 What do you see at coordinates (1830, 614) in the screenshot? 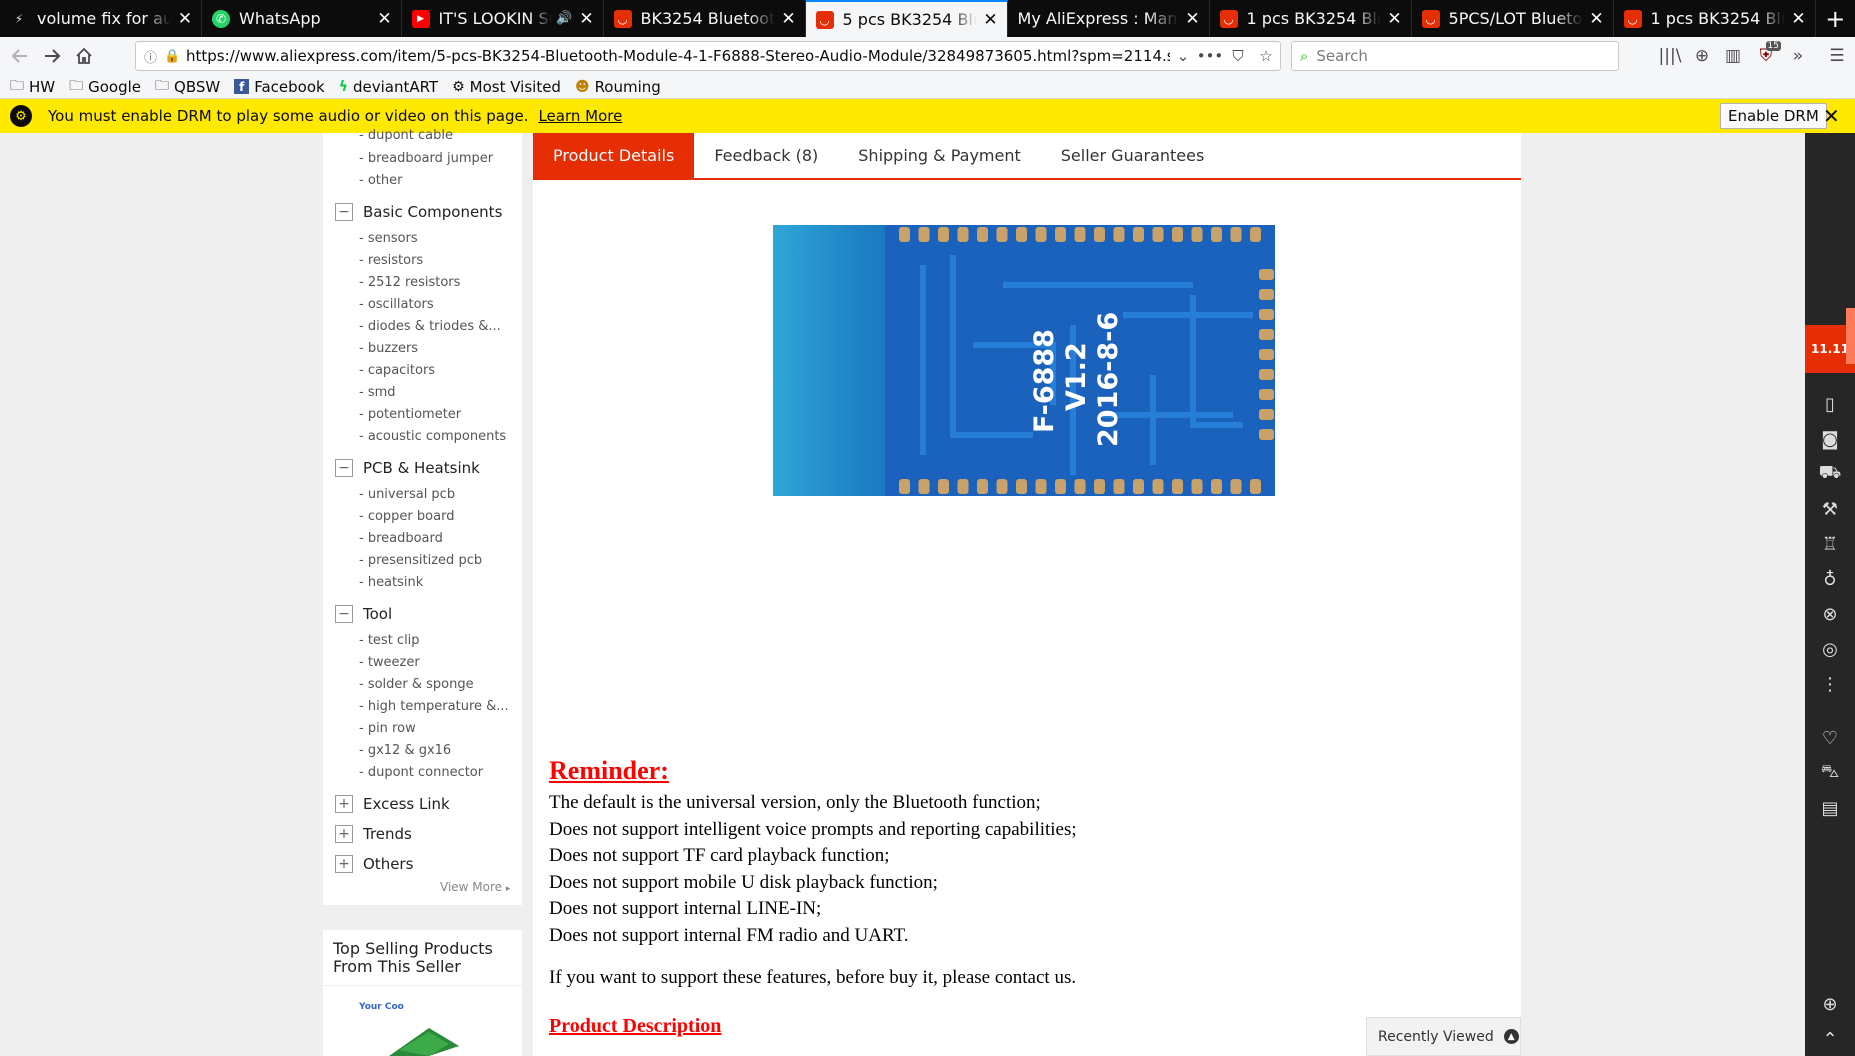
I see `ball-icon: ⊗` at bounding box center [1830, 614].